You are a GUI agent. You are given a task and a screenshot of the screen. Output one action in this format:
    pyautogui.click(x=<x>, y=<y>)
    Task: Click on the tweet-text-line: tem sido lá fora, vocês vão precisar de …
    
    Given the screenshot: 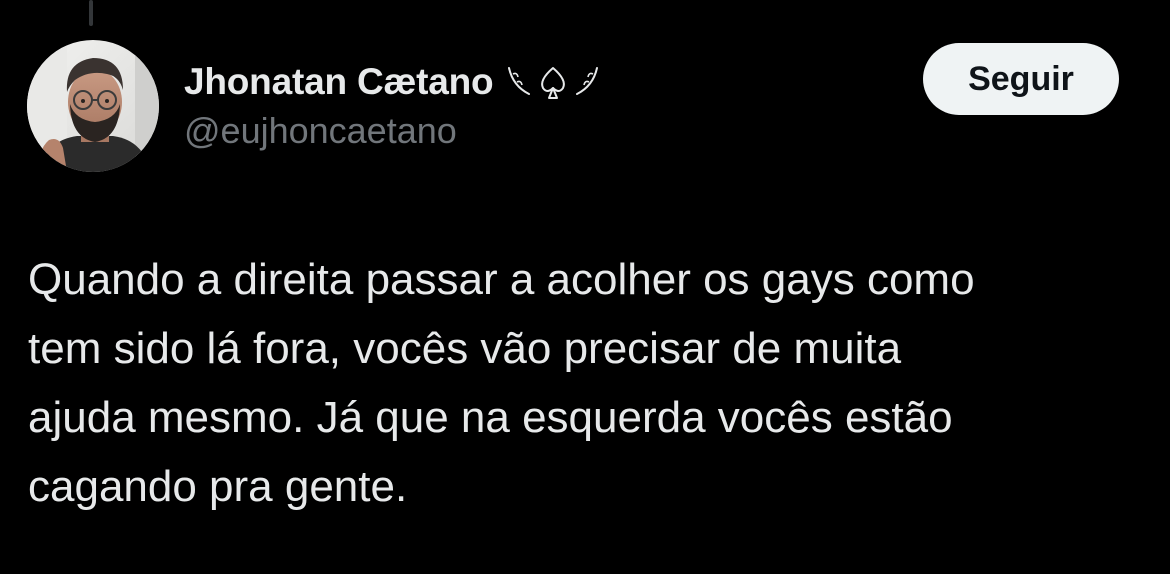 What is the action you would take?
    pyautogui.click(x=465, y=348)
    